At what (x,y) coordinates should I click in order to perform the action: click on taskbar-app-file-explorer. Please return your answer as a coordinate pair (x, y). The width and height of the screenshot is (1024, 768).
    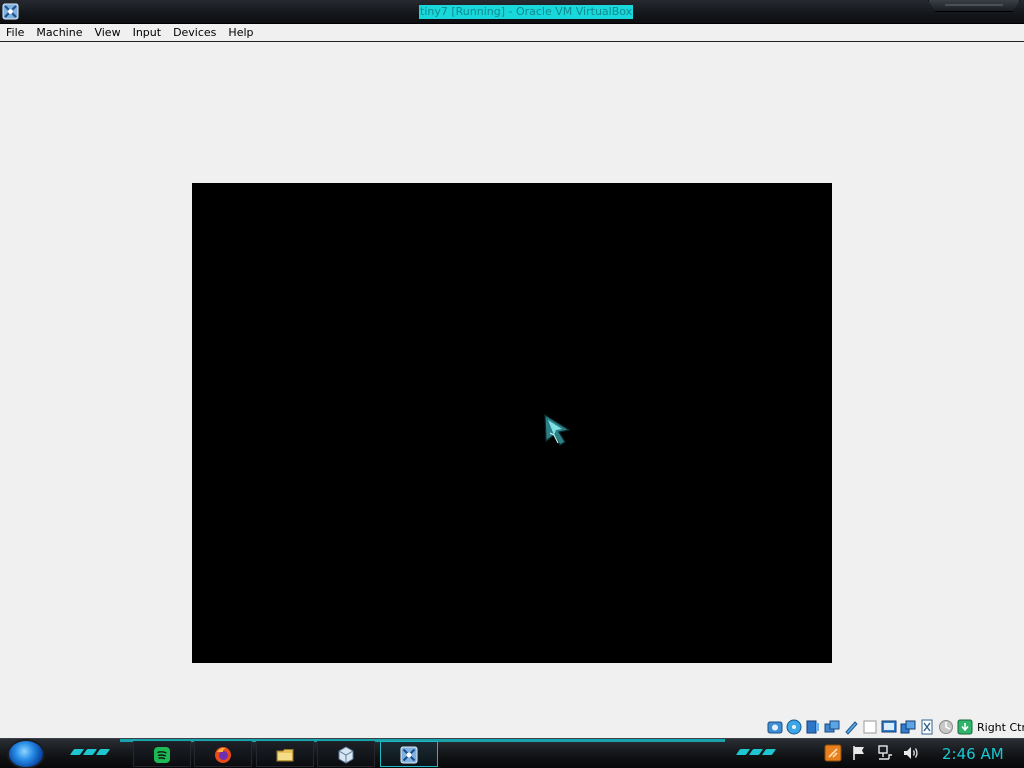
    Looking at the image, I should click on (285, 754).